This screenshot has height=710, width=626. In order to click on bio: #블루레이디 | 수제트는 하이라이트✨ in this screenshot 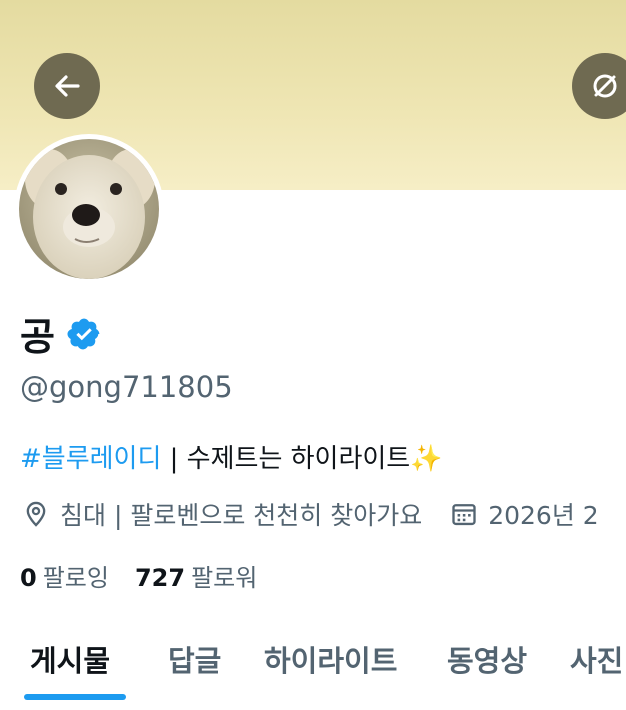, I will do `click(231, 456)`.